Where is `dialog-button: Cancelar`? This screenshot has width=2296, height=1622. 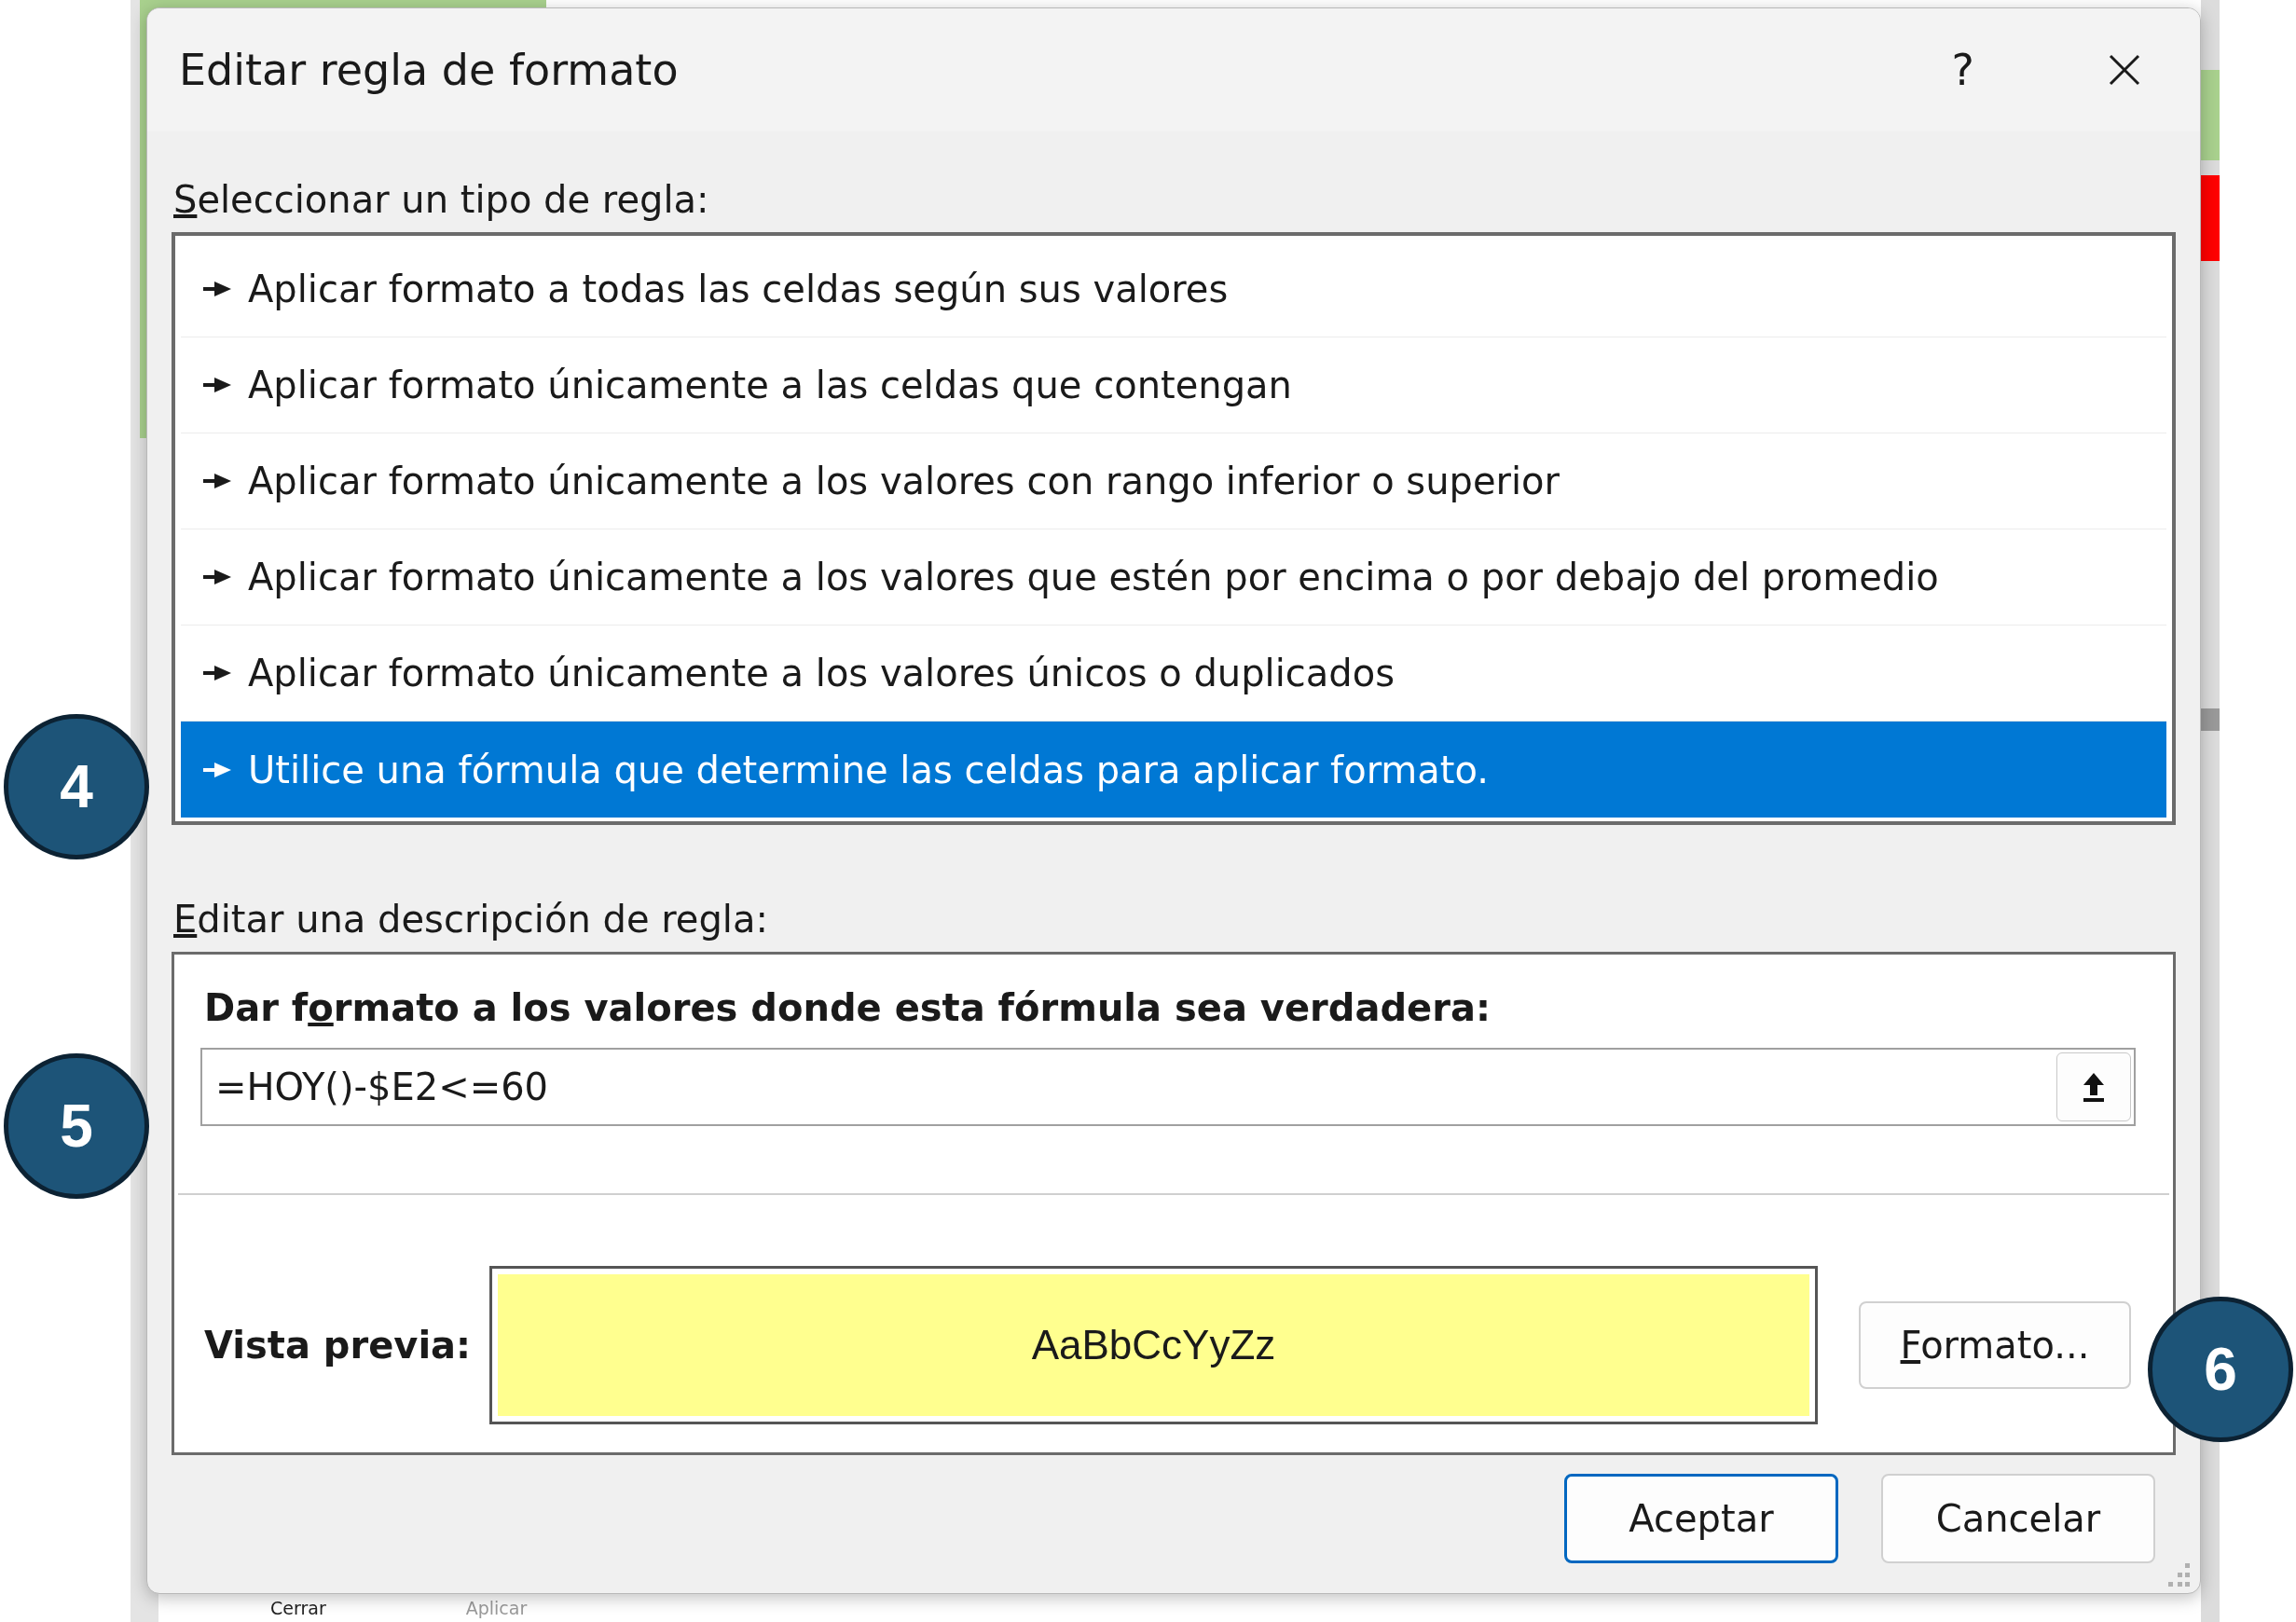 dialog-button: Cancelar is located at coordinates (2018, 1519).